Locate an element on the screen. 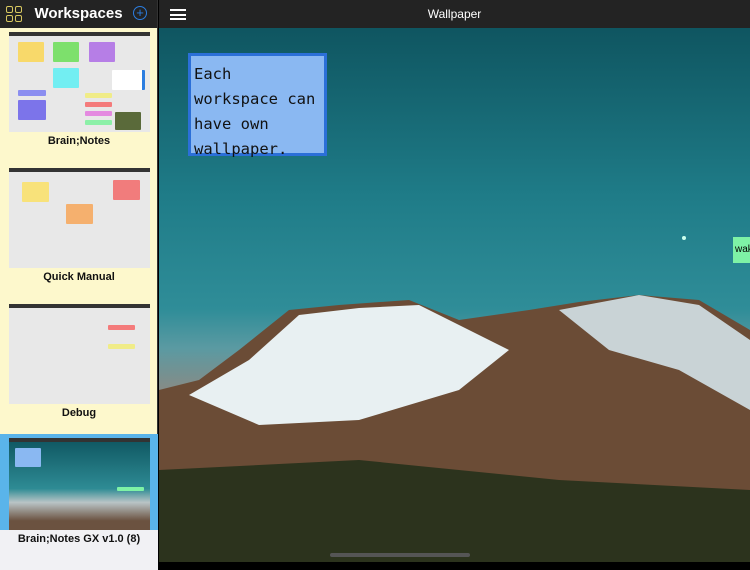 The width and height of the screenshot is (750, 570). workspace-item-quick-manual: Quick Manual is located at coordinates (79, 232).